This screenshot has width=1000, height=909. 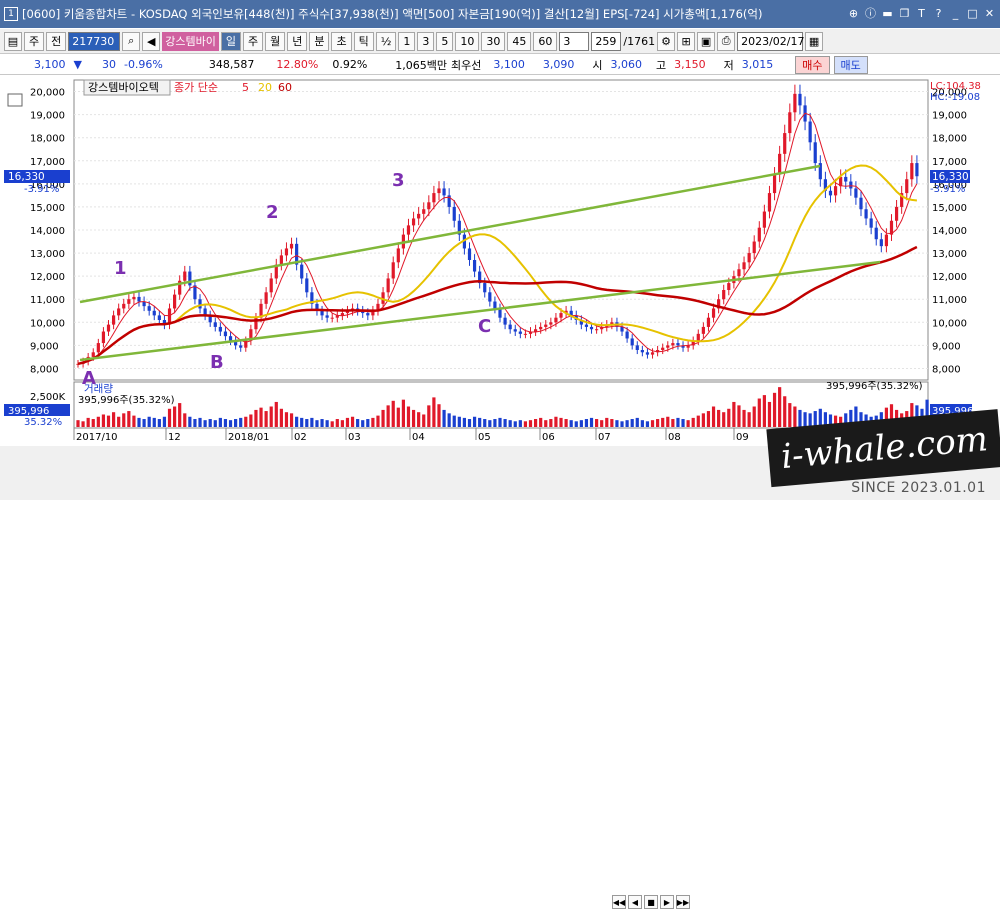 What do you see at coordinates (904, 13) in the screenshot?
I see `restore-icon: ❐` at bounding box center [904, 13].